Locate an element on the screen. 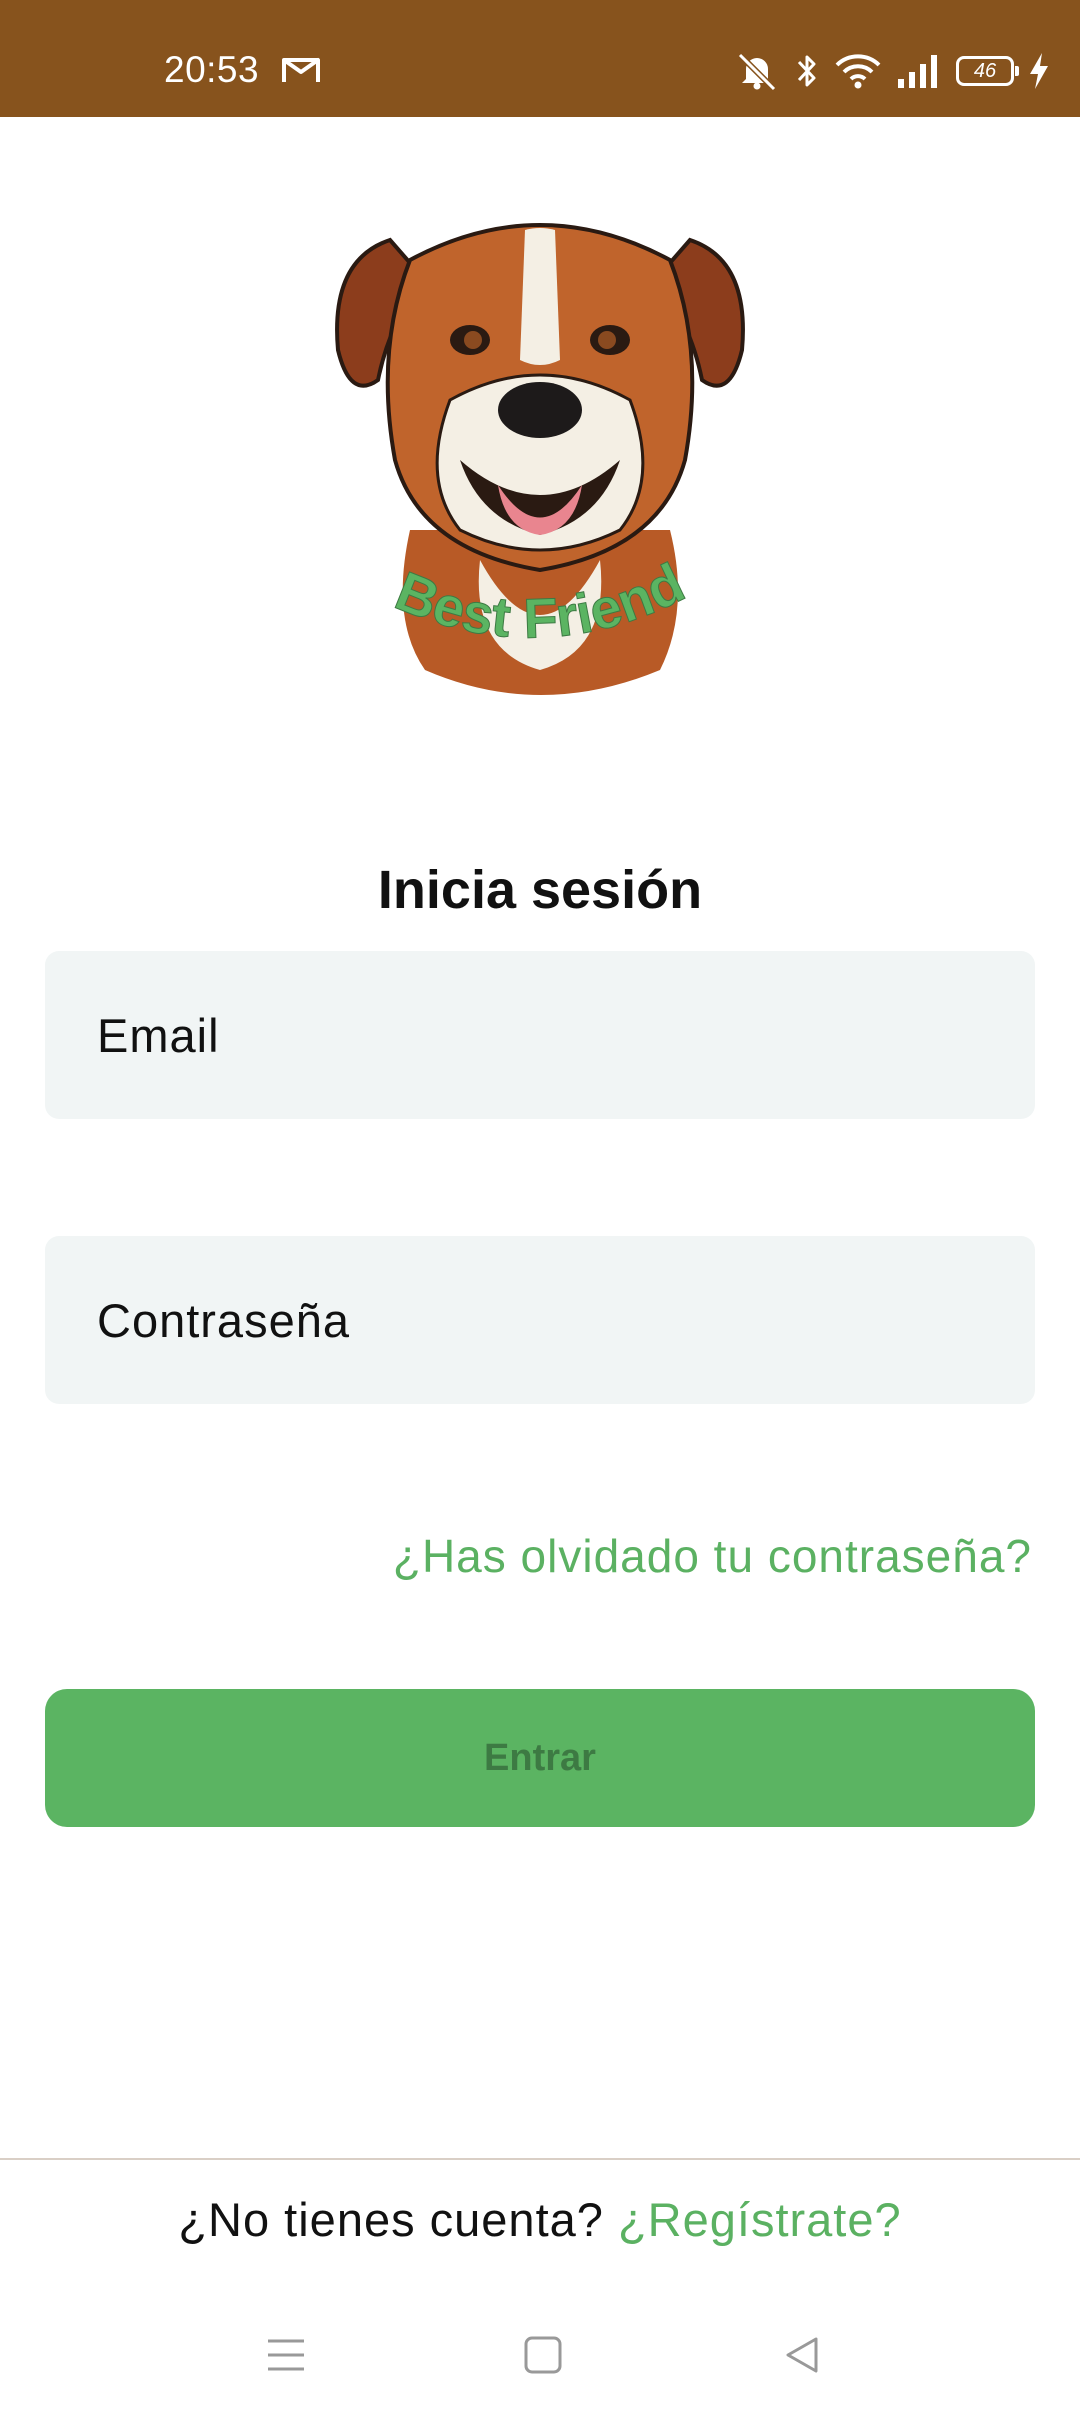 Image resolution: width=1080 pixels, height=2412 pixels. forgot-password-link: ¿Has olvidado tu contraseña? is located at coordinates (712, 1556).